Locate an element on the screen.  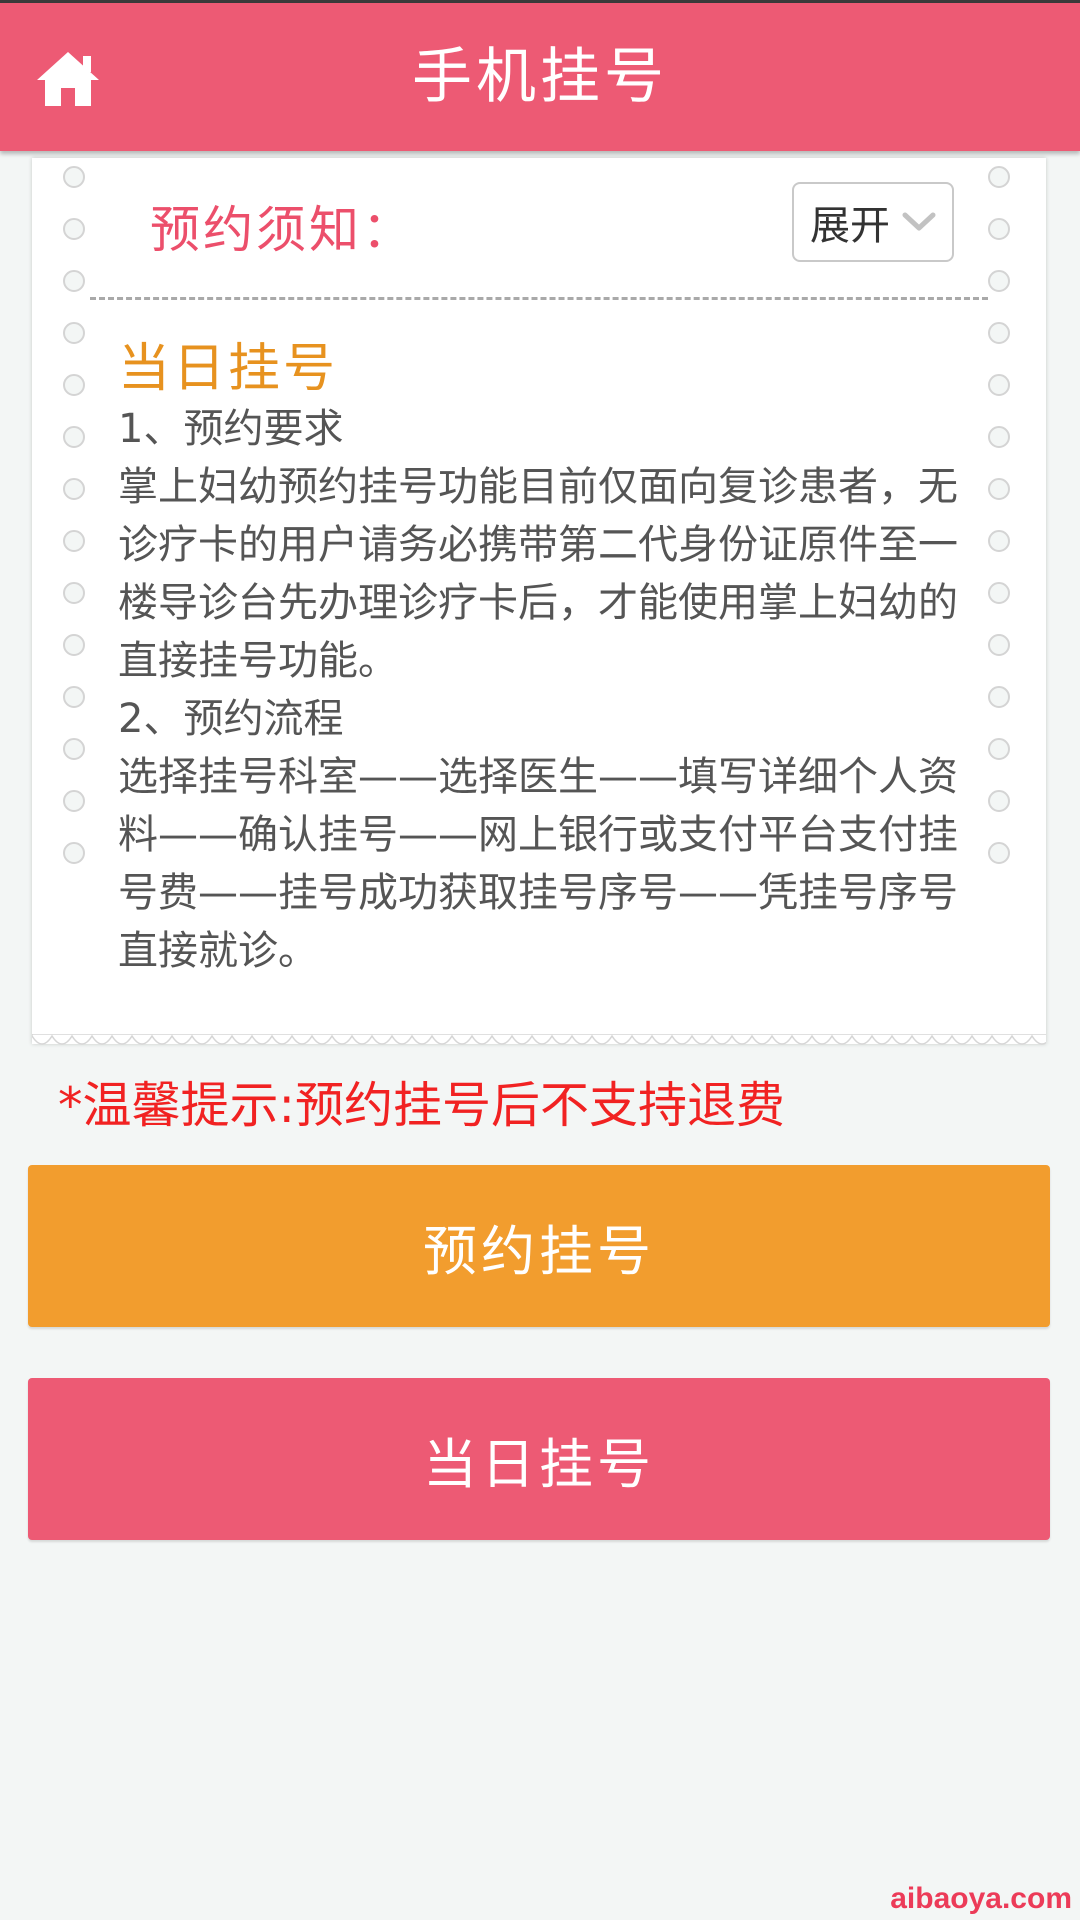
expand-toggle-label: 展开 is located at coordinates (850, 226).